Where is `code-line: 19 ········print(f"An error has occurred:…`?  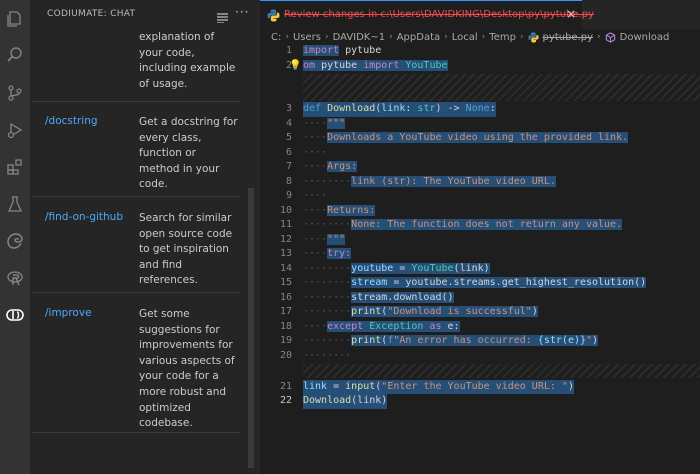 code-line: 19 ········print(f"An error has occurred:… is located at coordinates (480, 341).